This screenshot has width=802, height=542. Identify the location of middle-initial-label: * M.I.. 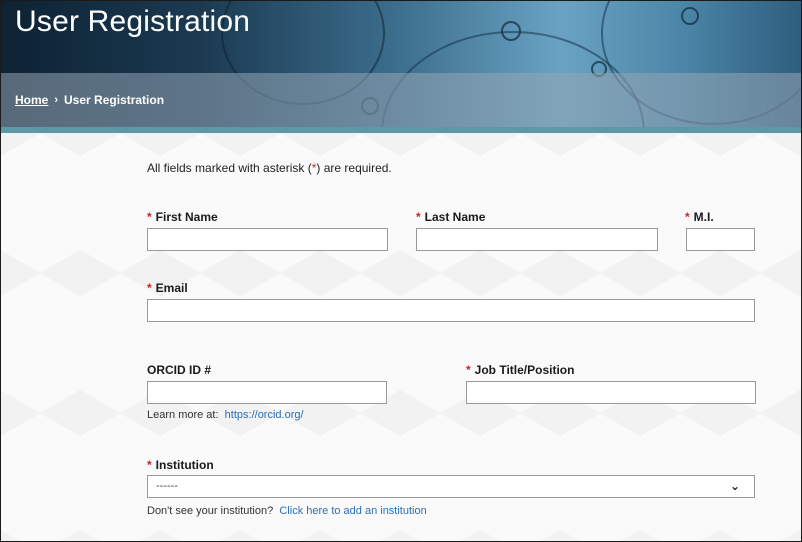
(699, 217).